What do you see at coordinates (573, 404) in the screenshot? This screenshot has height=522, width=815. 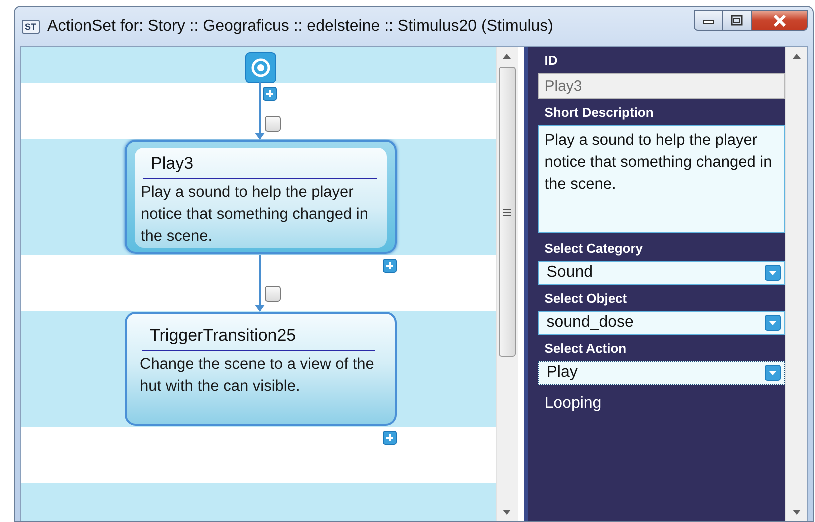 I see `field-label: Looping` at bounding box center [573, 404].